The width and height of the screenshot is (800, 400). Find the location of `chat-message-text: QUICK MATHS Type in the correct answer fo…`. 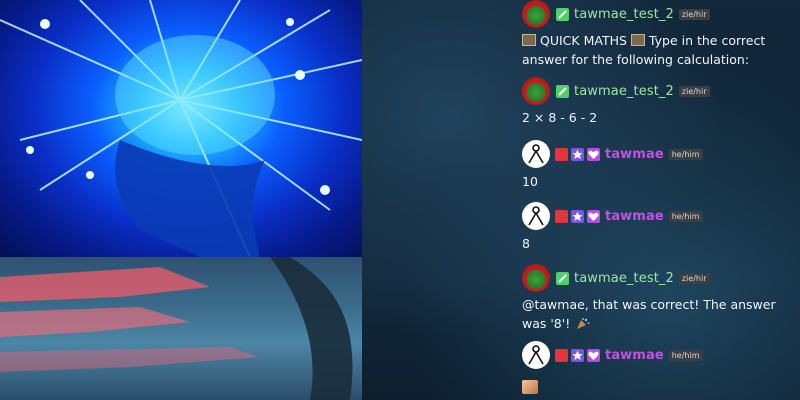

chat-message-text: QUICK MATHS Type in the correct answer fo… is located at coordinates (661, 50).